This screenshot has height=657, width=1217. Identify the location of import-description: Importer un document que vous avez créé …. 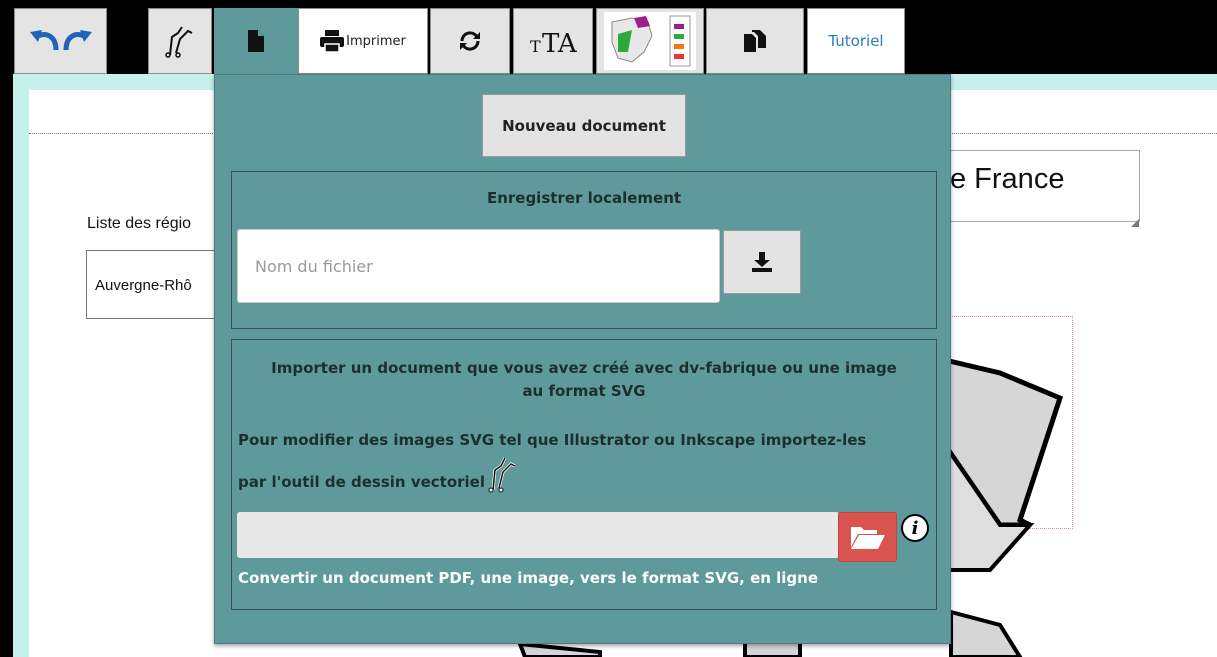
(584, 380).